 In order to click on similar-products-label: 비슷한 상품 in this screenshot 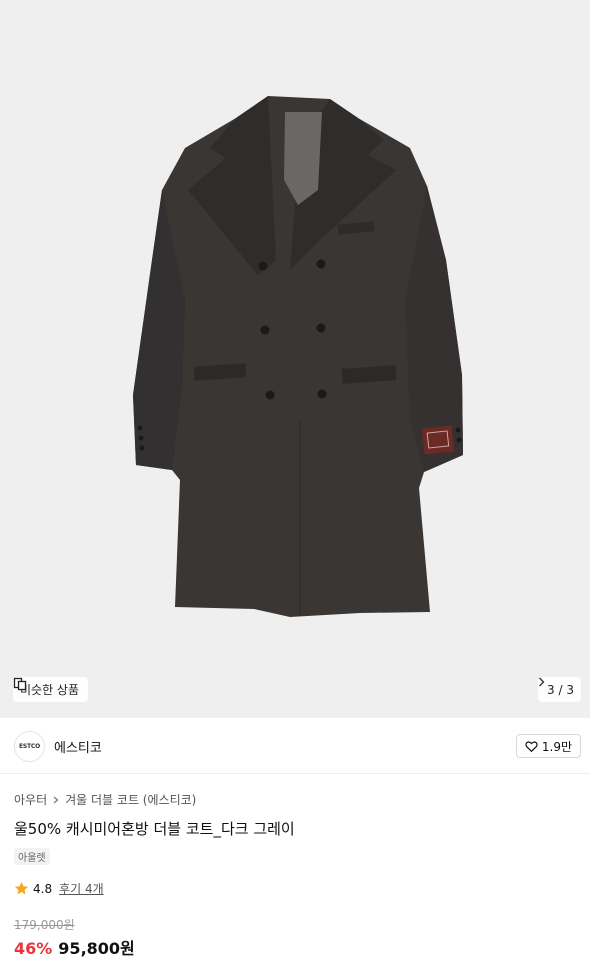, I will do `click(50, 690)`.